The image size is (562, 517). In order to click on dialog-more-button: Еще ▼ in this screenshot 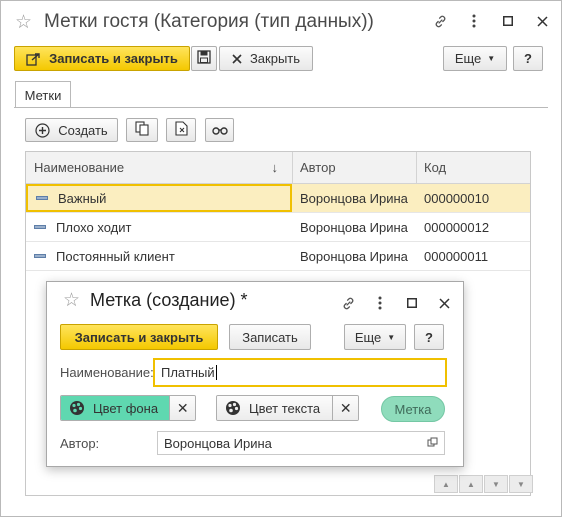, I will do `click(375, 337)`.